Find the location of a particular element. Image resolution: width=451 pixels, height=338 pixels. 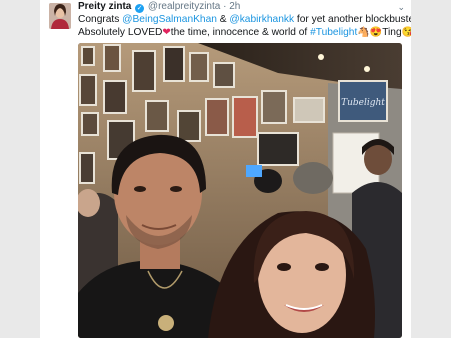

text-absolutely-loved: Absolutely LOVED is located at coordinates (120, 32).